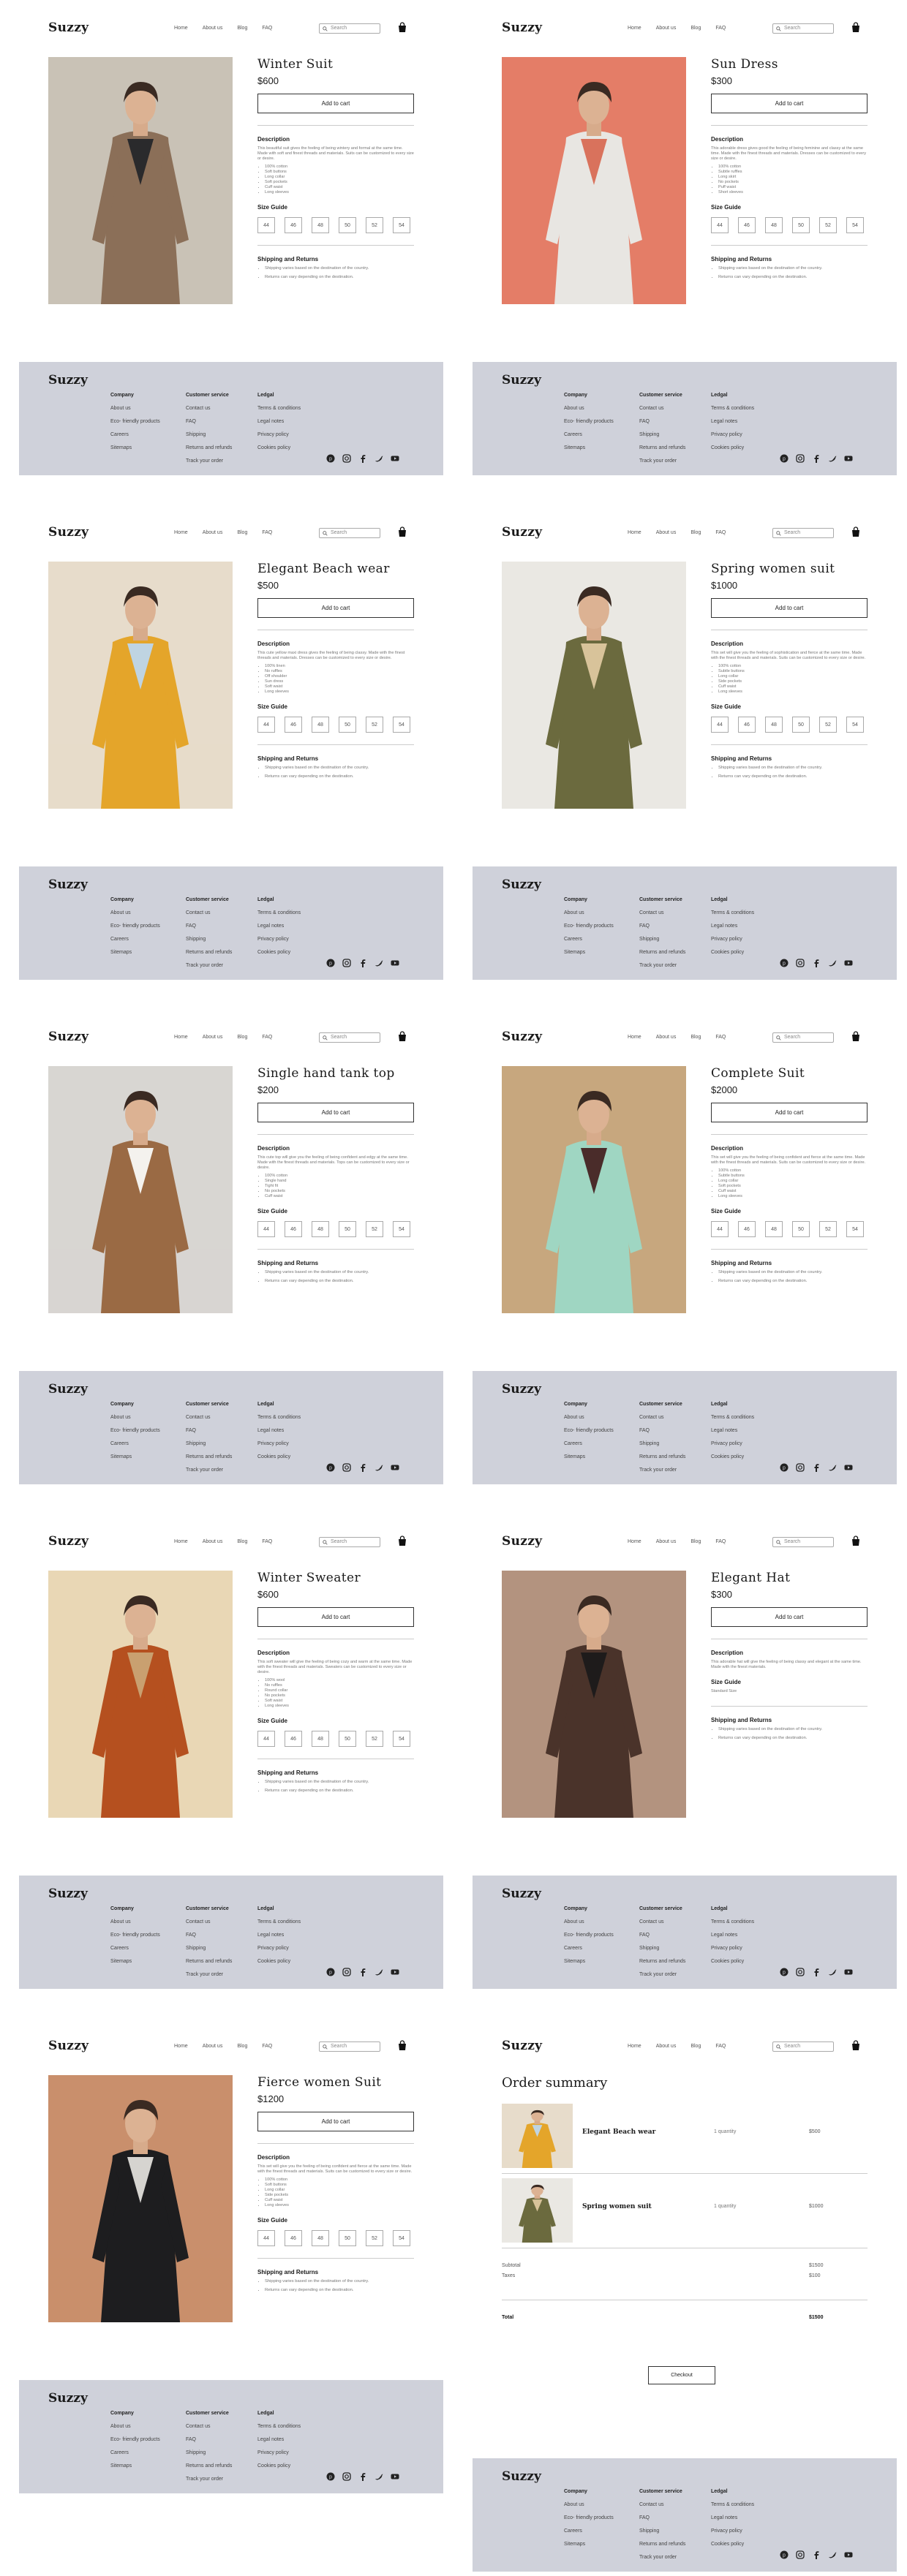  Describe the element at coordinates (789, 103) in the screenshot. I see `add-to-cart-button: Add to cart` at that location.